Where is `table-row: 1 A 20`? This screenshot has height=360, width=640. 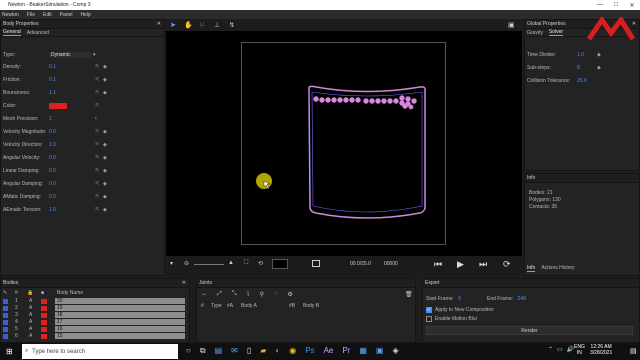
table-row: 1 A 20 is located at coordinates (93, 301).